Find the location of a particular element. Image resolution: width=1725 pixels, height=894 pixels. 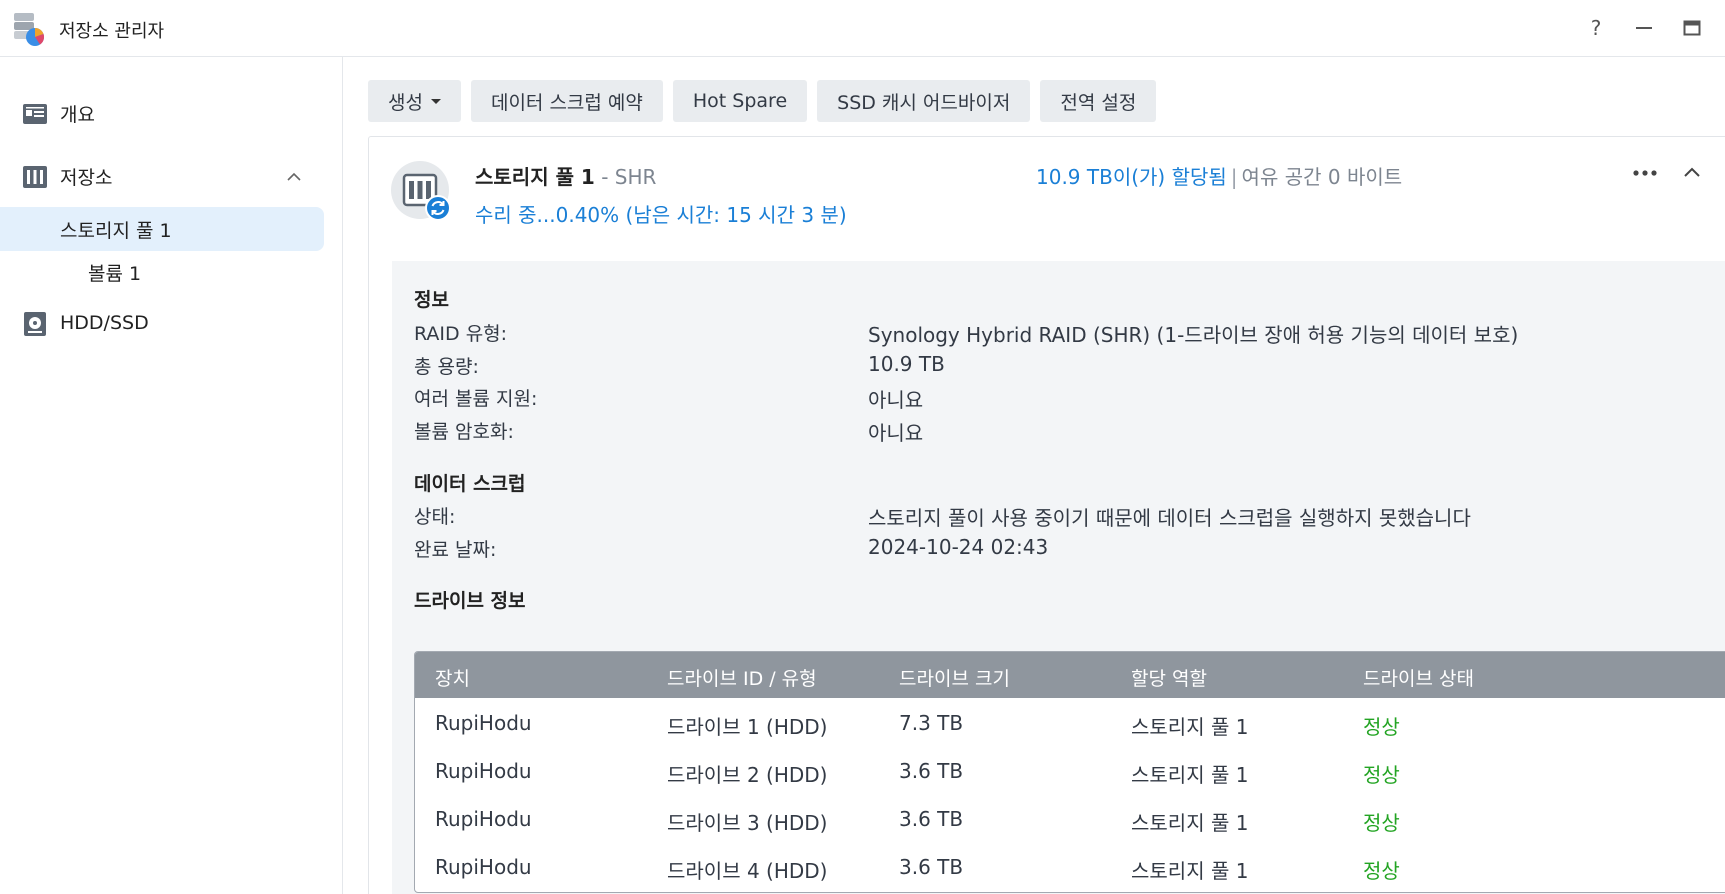

pool-name: 스토리지 풀 1 is located at coordinates (535, 177).